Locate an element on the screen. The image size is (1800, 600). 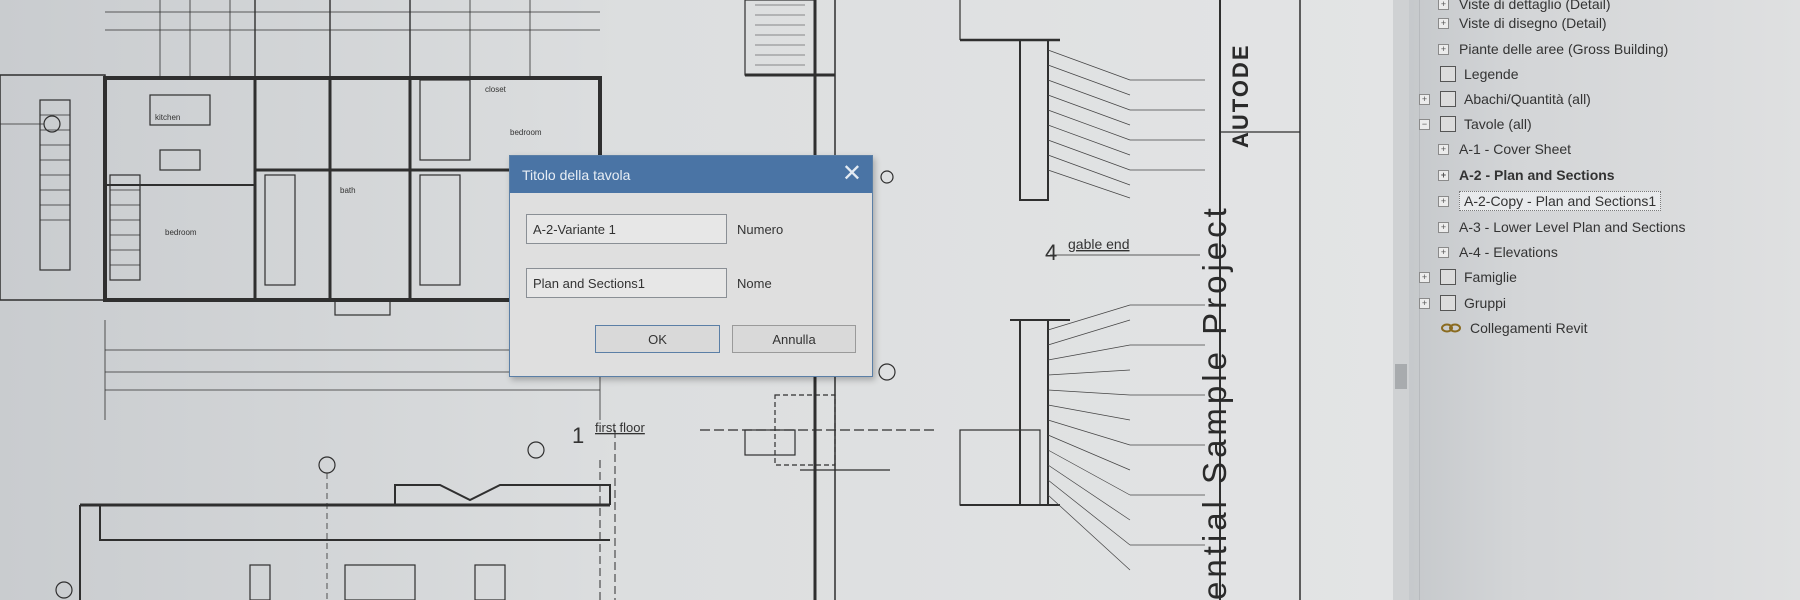
tree-item-label: A-2 - Plan and Sections is located at coordinates (1537, 175).